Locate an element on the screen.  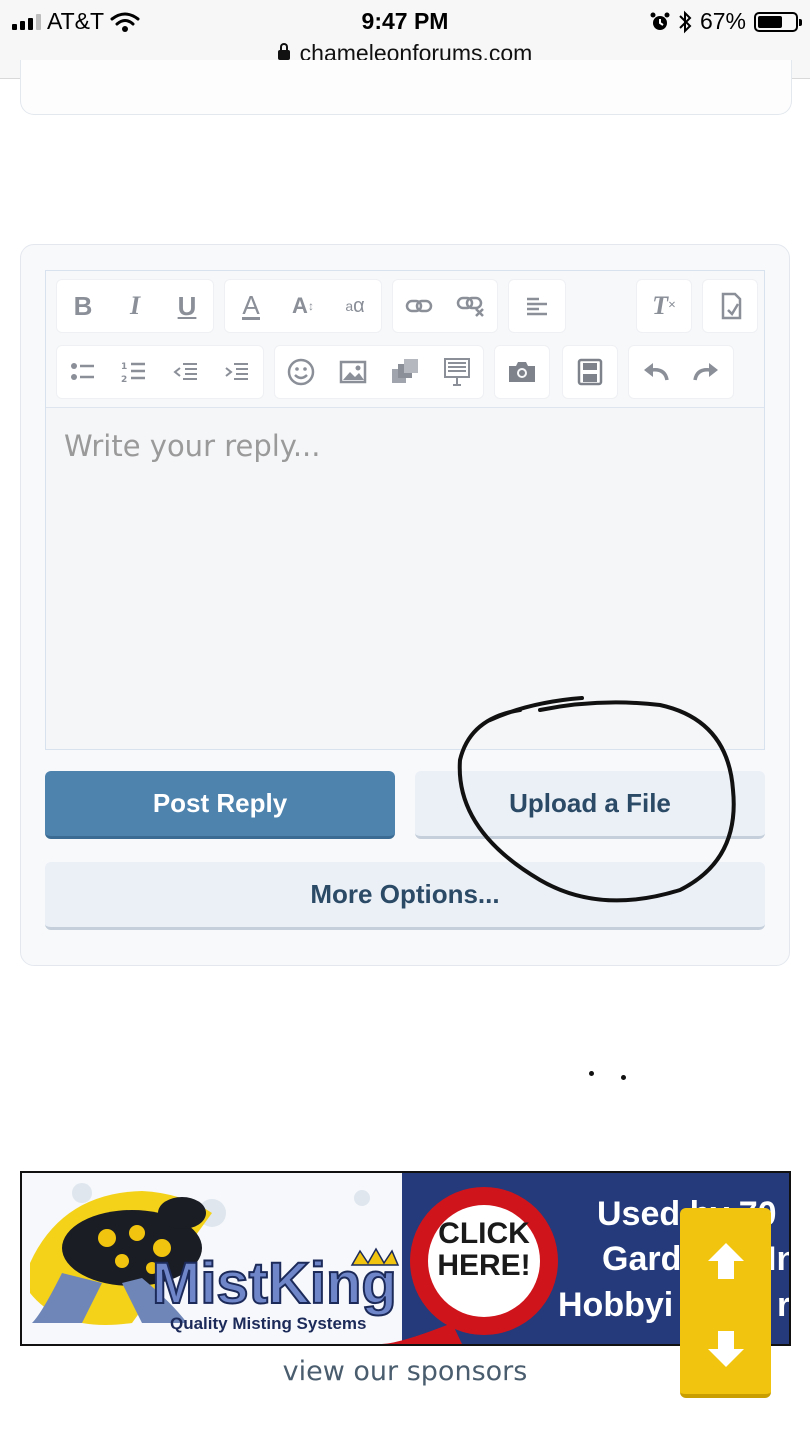
font-group: A A ↕ aα is located at coordinates (303, 306).